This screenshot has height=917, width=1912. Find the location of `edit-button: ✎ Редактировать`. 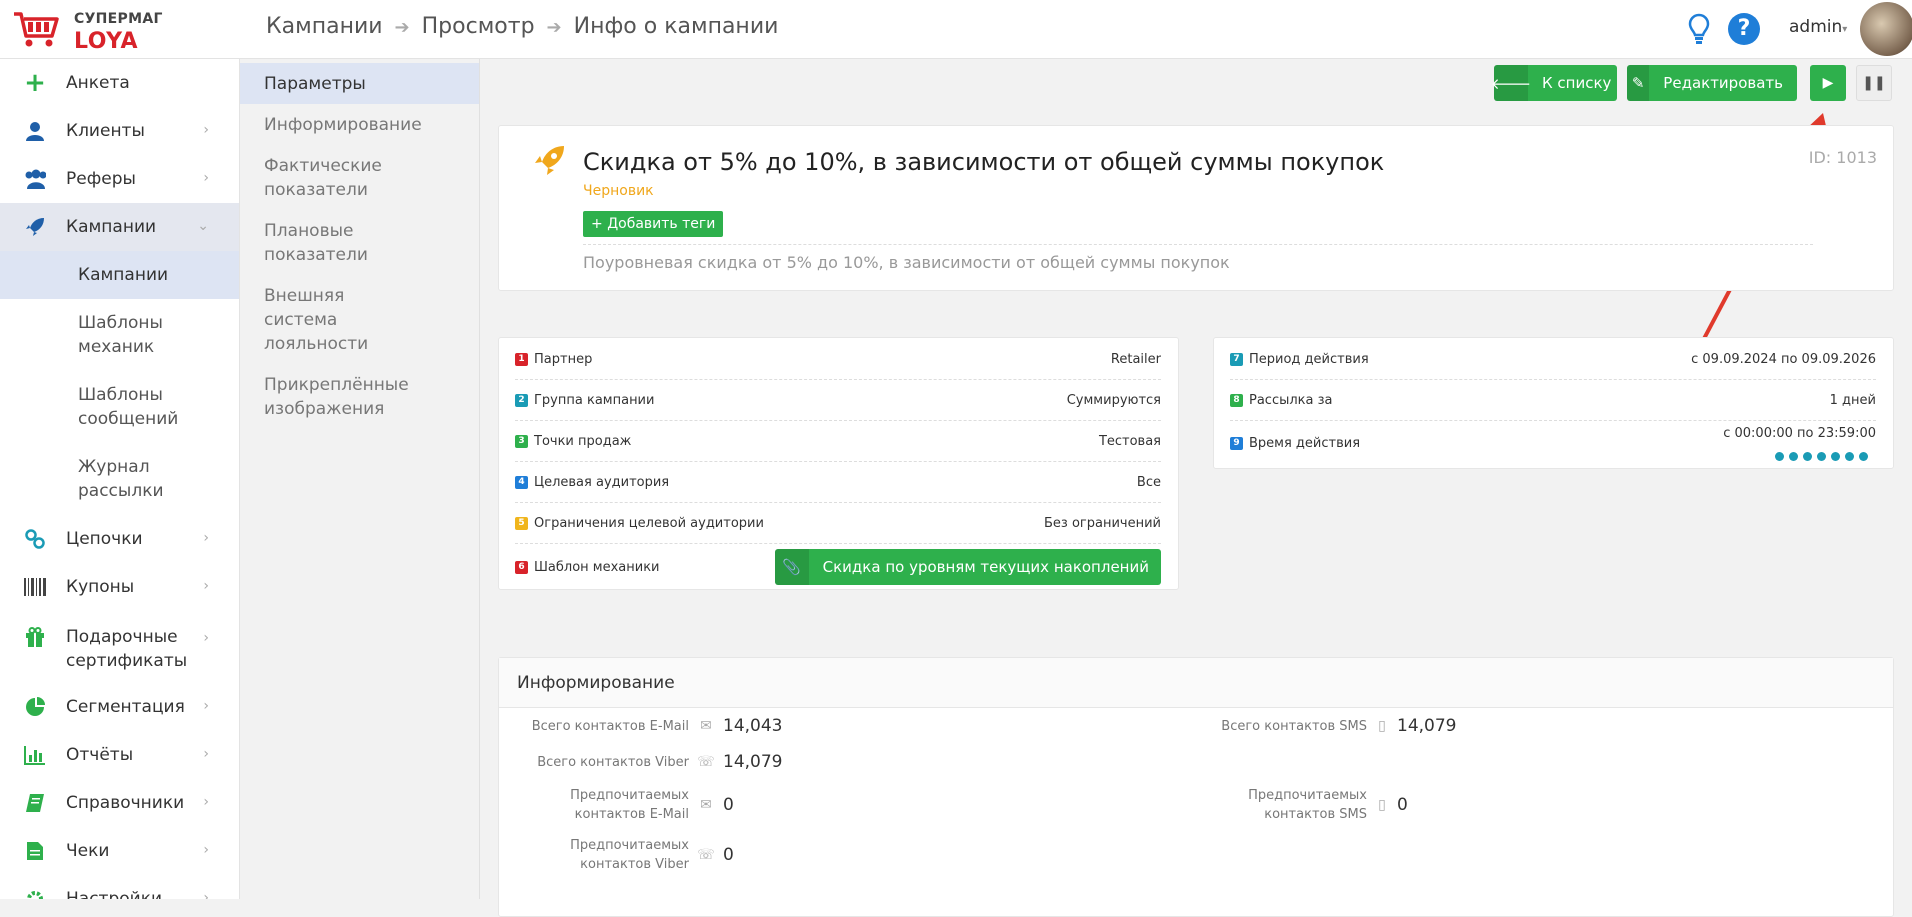

edit-button: ✎ Редактировать is located at coordinates (1712, 83).